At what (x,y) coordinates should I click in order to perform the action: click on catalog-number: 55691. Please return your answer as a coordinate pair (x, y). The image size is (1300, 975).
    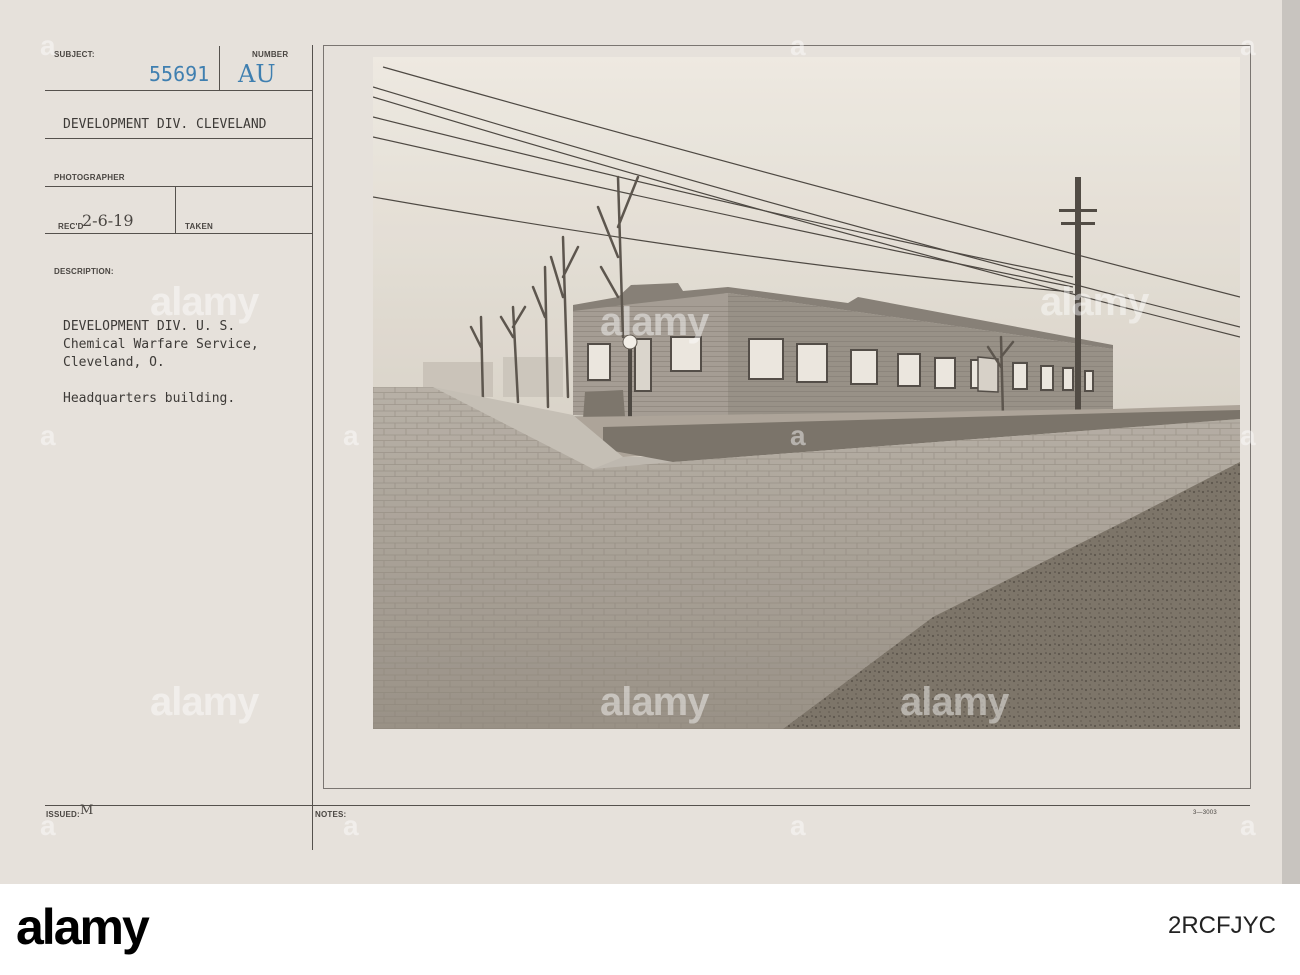
    Looking at the image, I should click on (179, 74).